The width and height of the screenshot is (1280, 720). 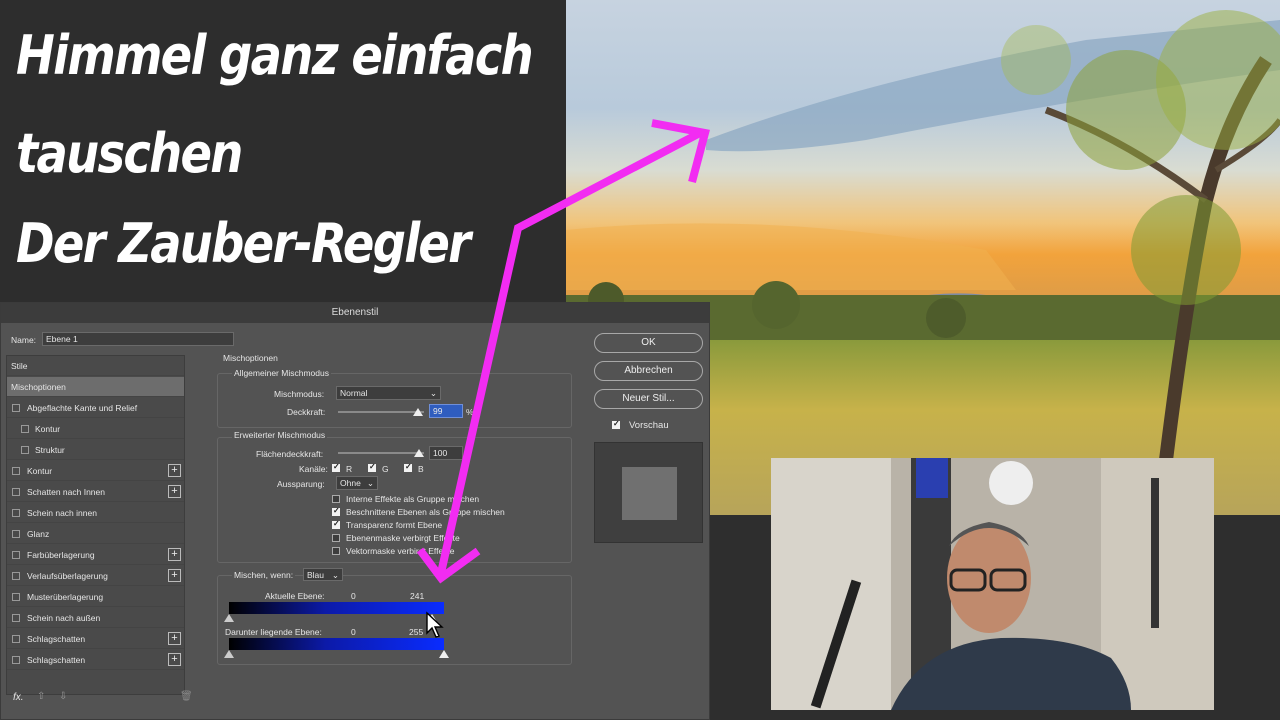 I want to click on current-layer-label: Aktuelle Ebene:, so click(x=295, y=596).